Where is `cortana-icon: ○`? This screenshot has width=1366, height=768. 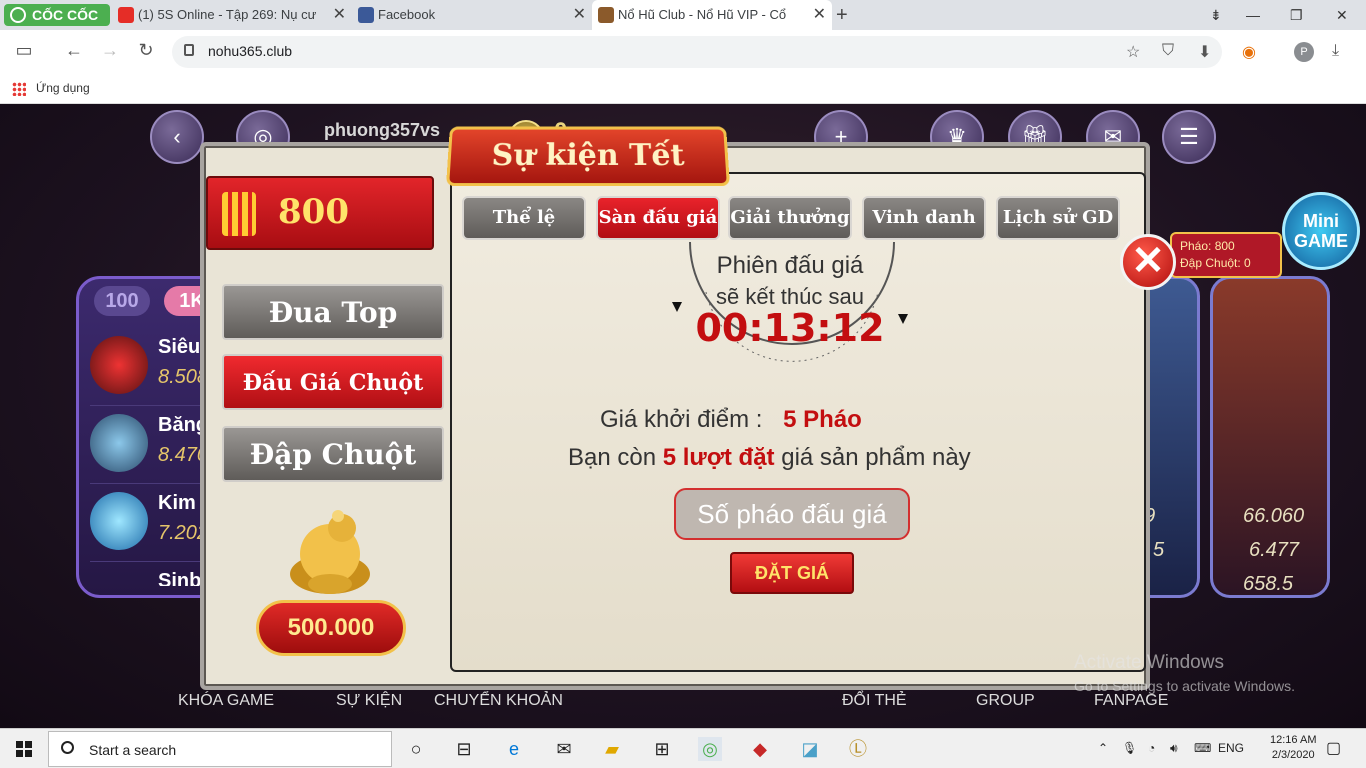
cortana-icon: ○ is located at coordinates (416, 749).